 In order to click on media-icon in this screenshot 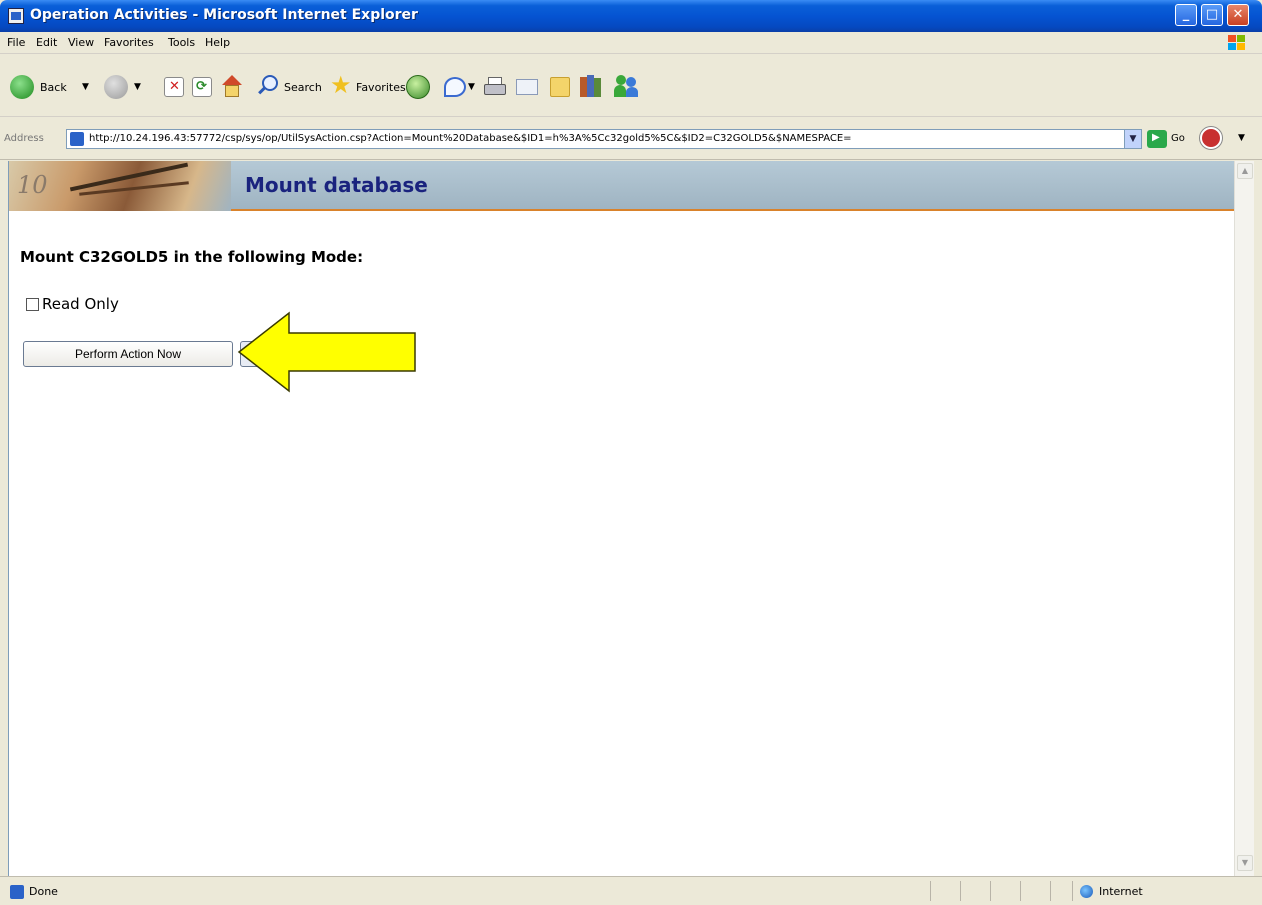, I will do `click(418, 87)`.